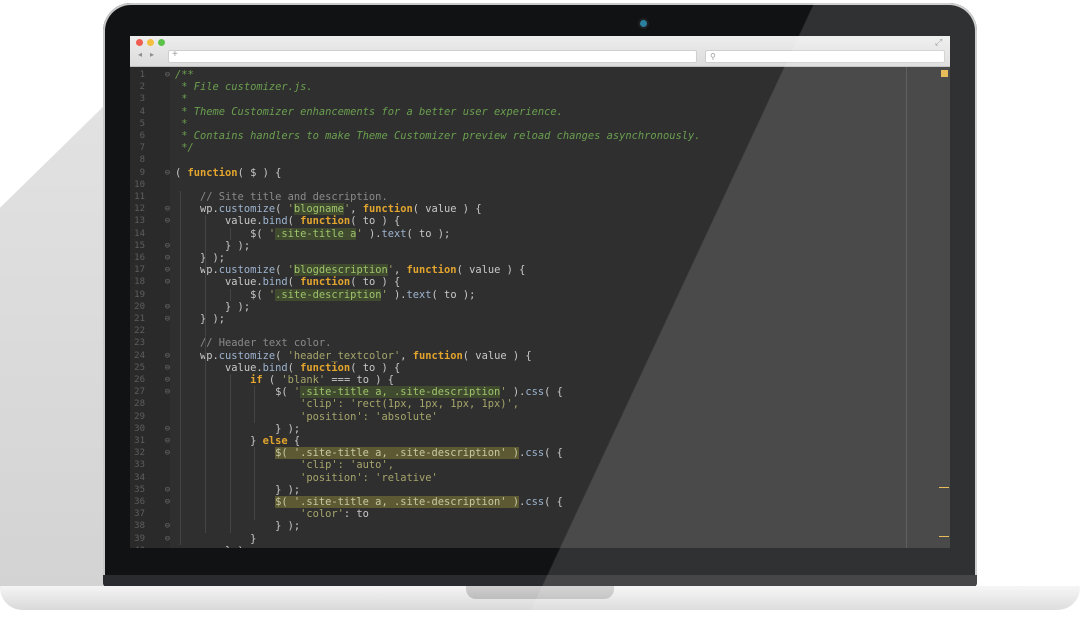 The image size is (1080, 621). What do you see at coordinates (518, 246) in the screenshot?
I see `code-line: 15 ⊖ } );` at bounding box center [518, 246].